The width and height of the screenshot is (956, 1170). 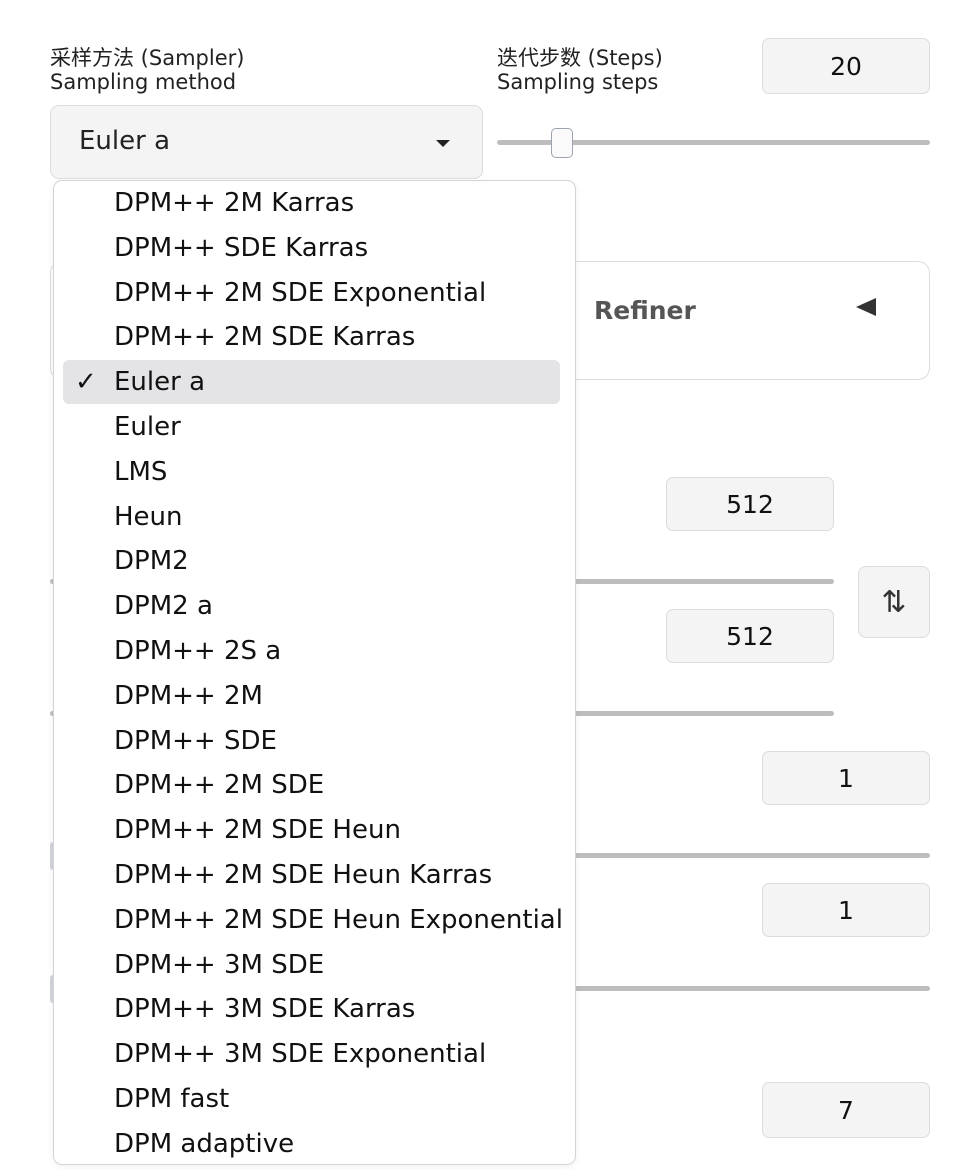 I want to click on sampler-option: DPM++ 3M SDE Karras, so click(x=311, y=1009).